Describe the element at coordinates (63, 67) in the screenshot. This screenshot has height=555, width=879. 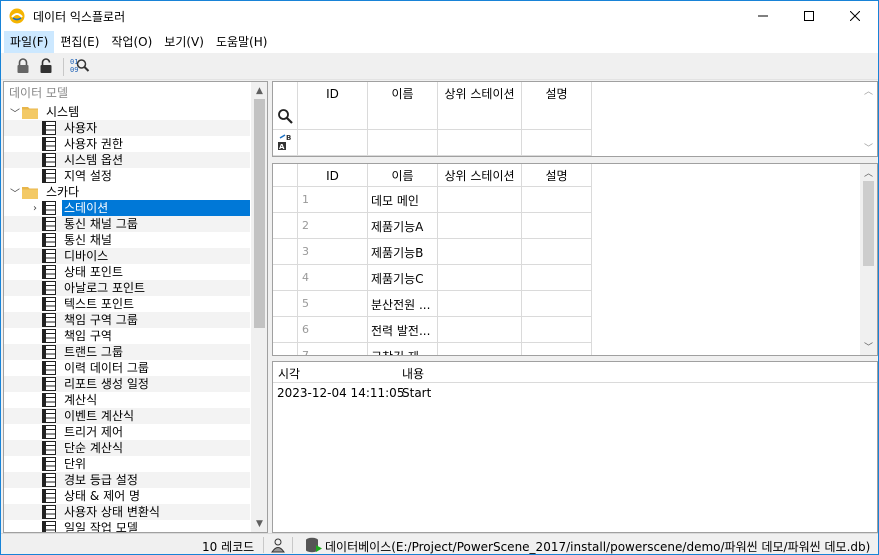
I see `toolbar-separator` at that location.